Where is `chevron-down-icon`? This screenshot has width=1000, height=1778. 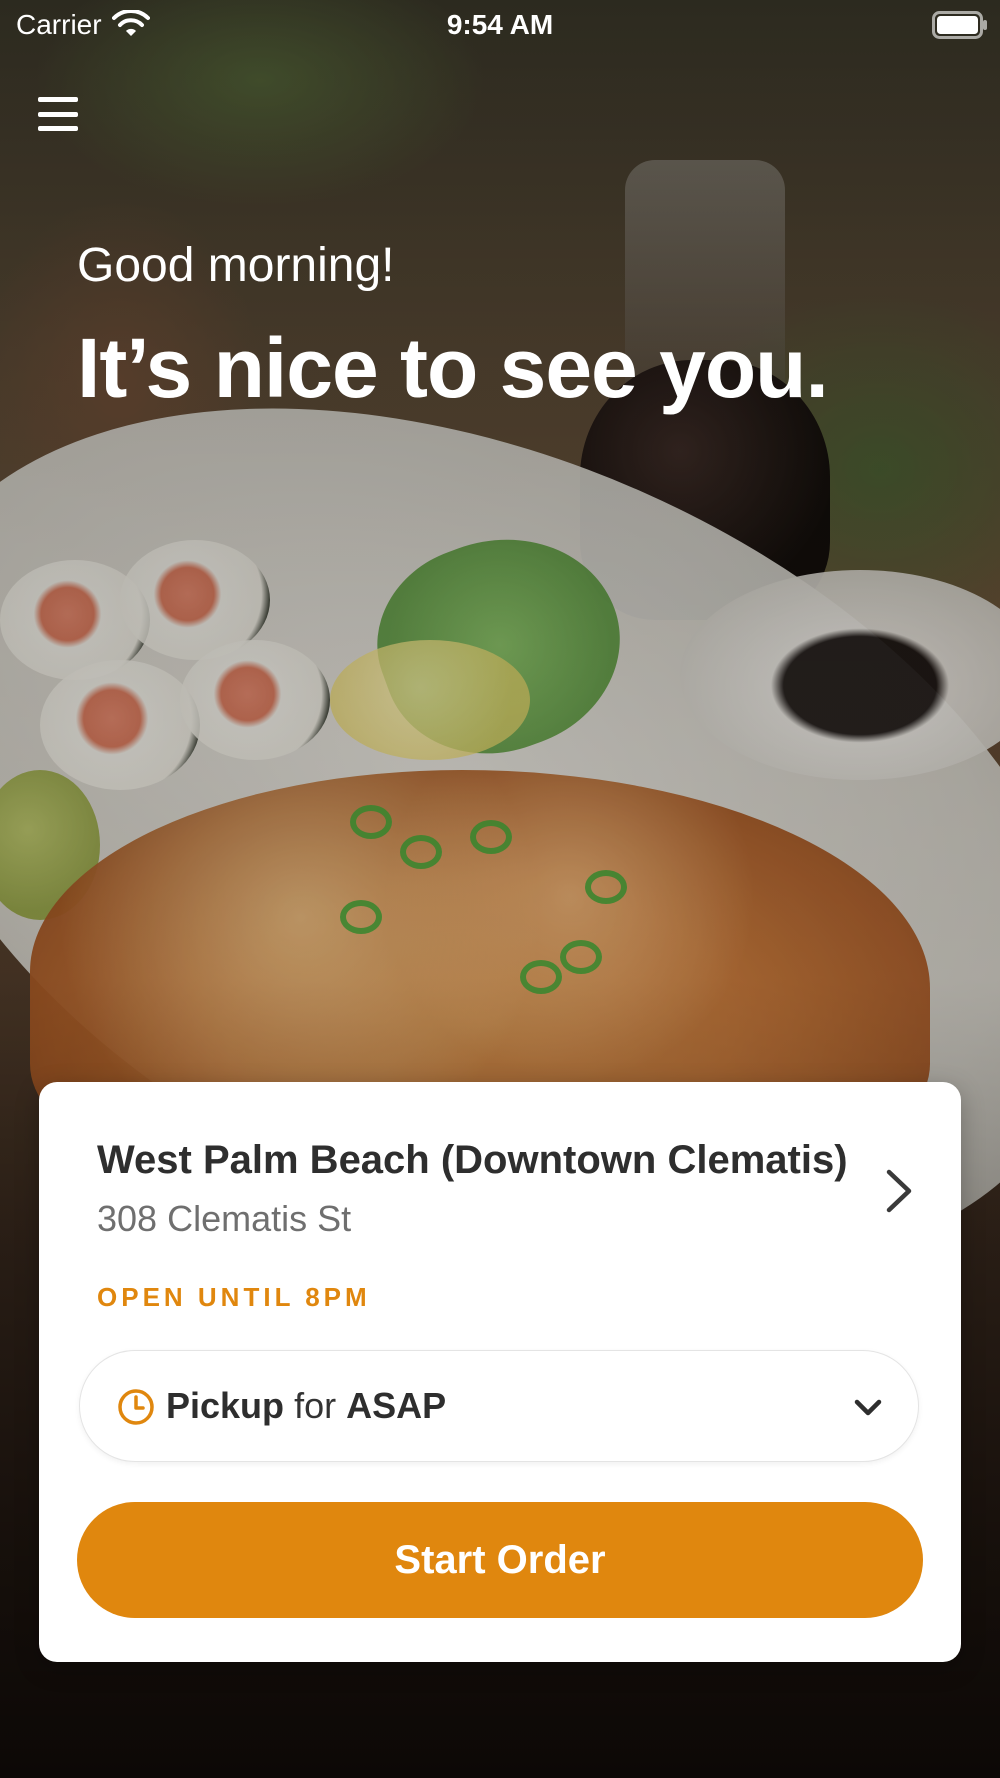
chevron-down-icon is located at coordinates (868, 1407).